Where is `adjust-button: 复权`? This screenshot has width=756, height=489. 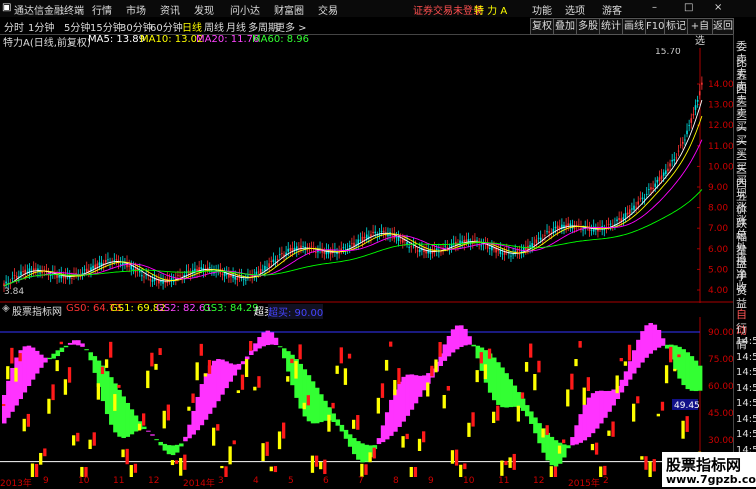 adjust-button: 复权 is located at coordinates (542, 26).